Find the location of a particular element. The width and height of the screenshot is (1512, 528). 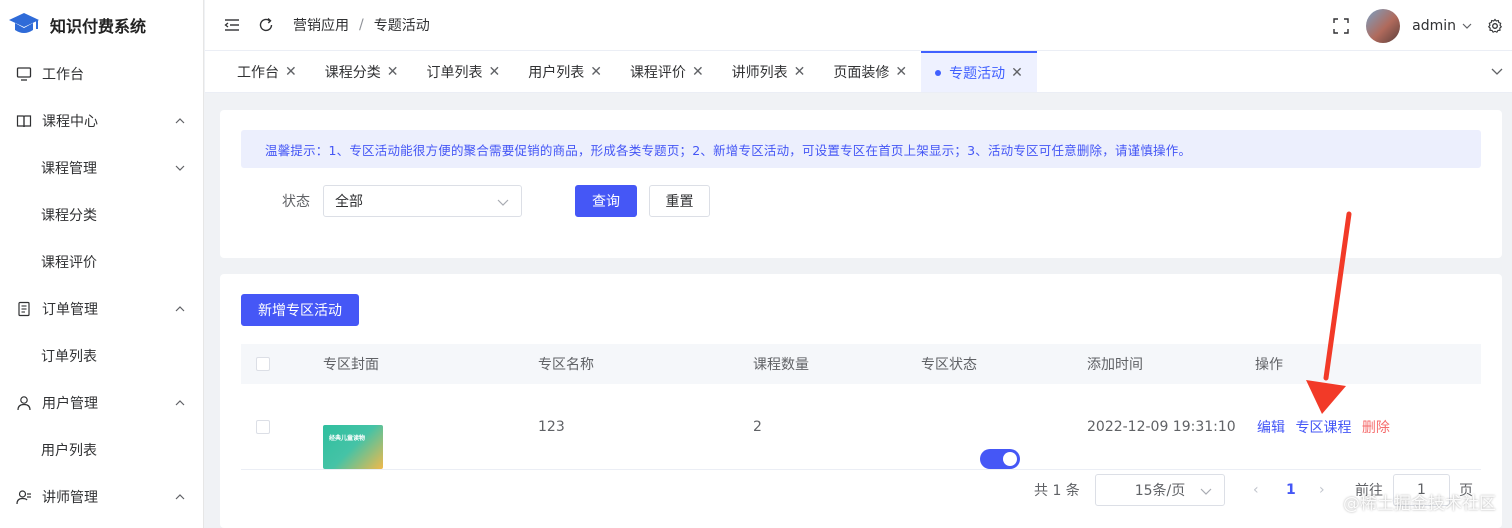

added-time: 2022-12-09 19:31:10 is located at coordinates (1161, 426).